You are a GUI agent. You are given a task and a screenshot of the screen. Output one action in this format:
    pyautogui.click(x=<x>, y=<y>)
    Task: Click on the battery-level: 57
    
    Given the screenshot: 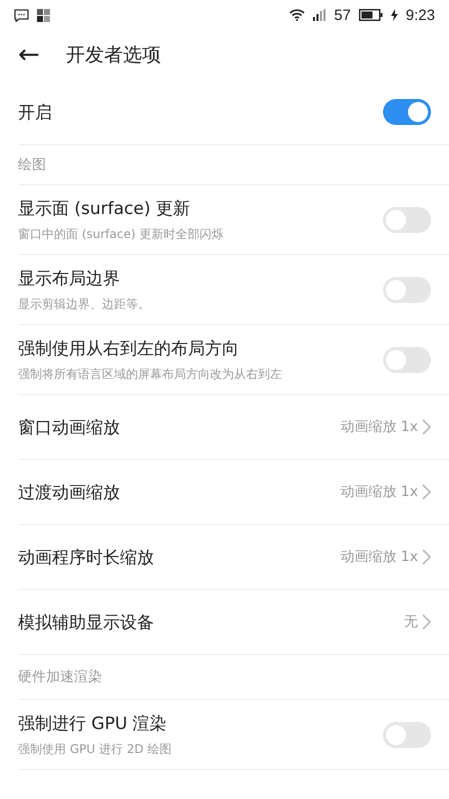 What is the action you would take?
    pyautogui.click(x=342, y=15)
    